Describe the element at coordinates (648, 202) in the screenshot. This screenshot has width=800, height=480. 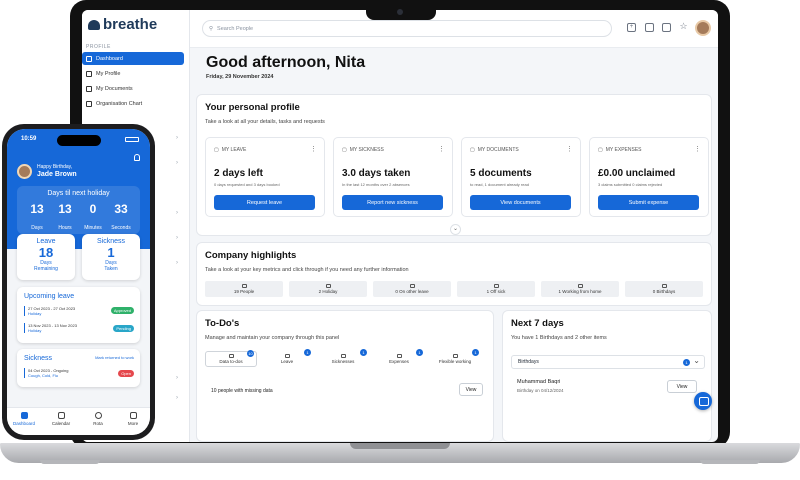
I see `submit-expense-button: Submit expense` at that location.